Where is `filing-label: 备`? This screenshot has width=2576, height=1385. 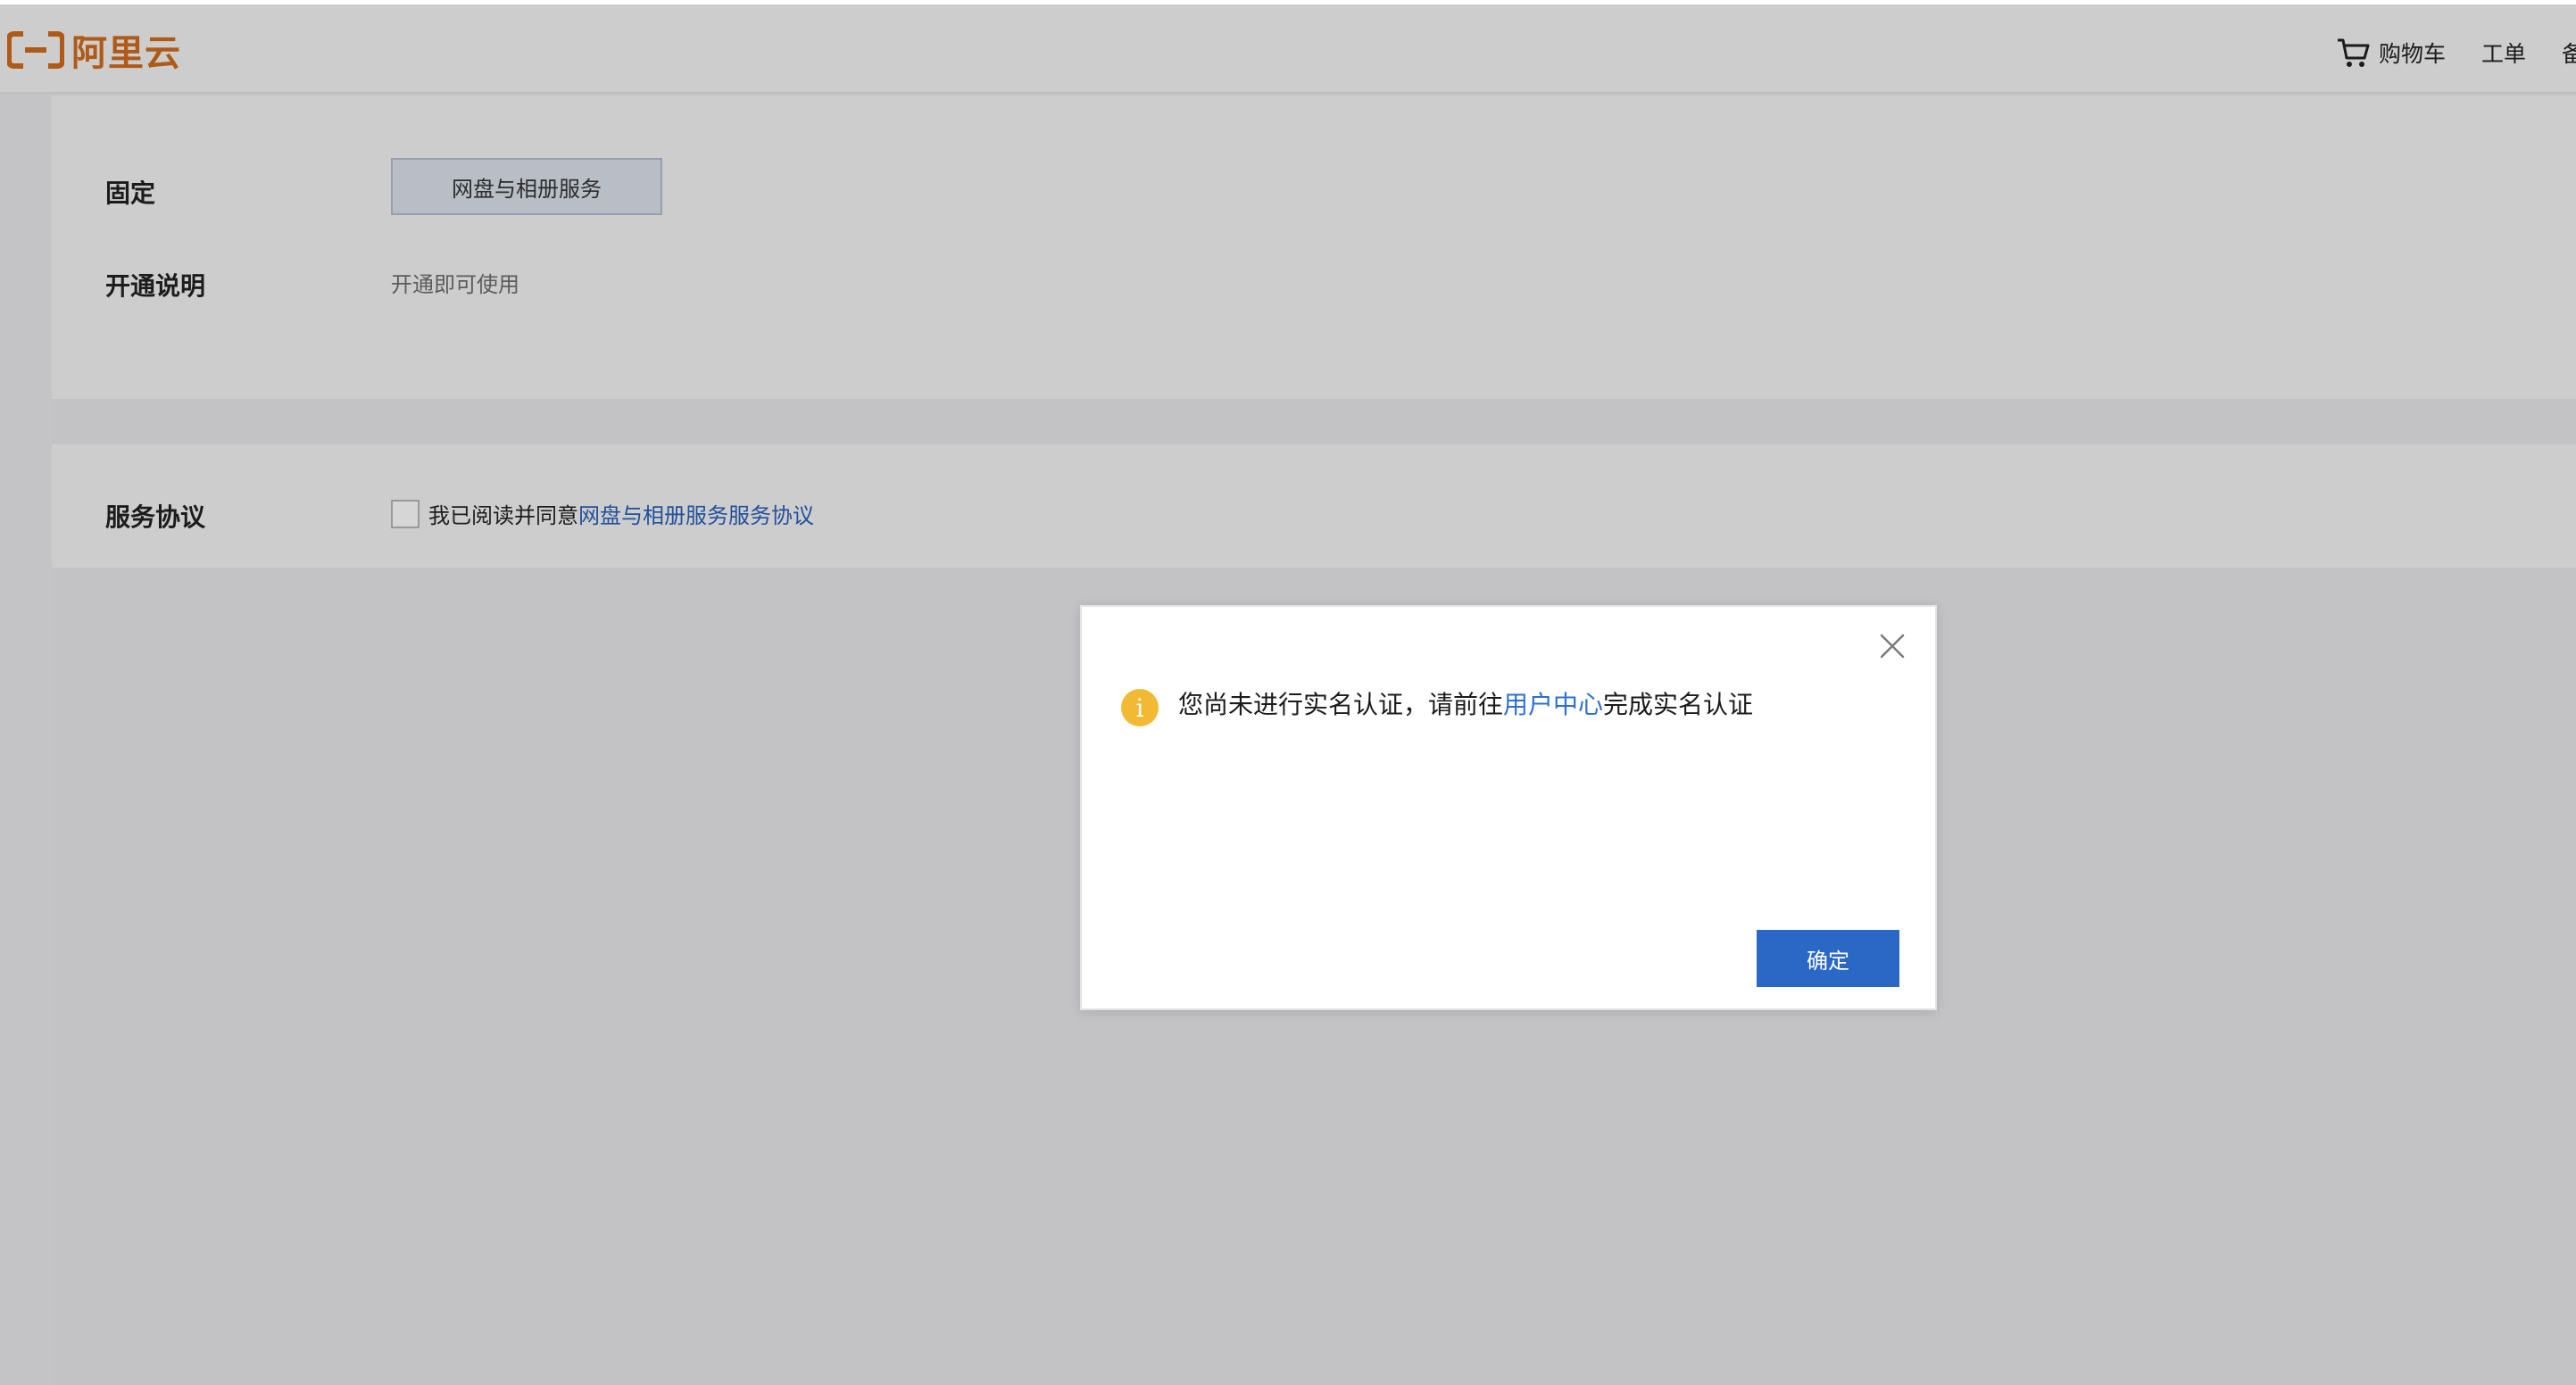 filing-label: 备 is located at coordinates (2569, 54).